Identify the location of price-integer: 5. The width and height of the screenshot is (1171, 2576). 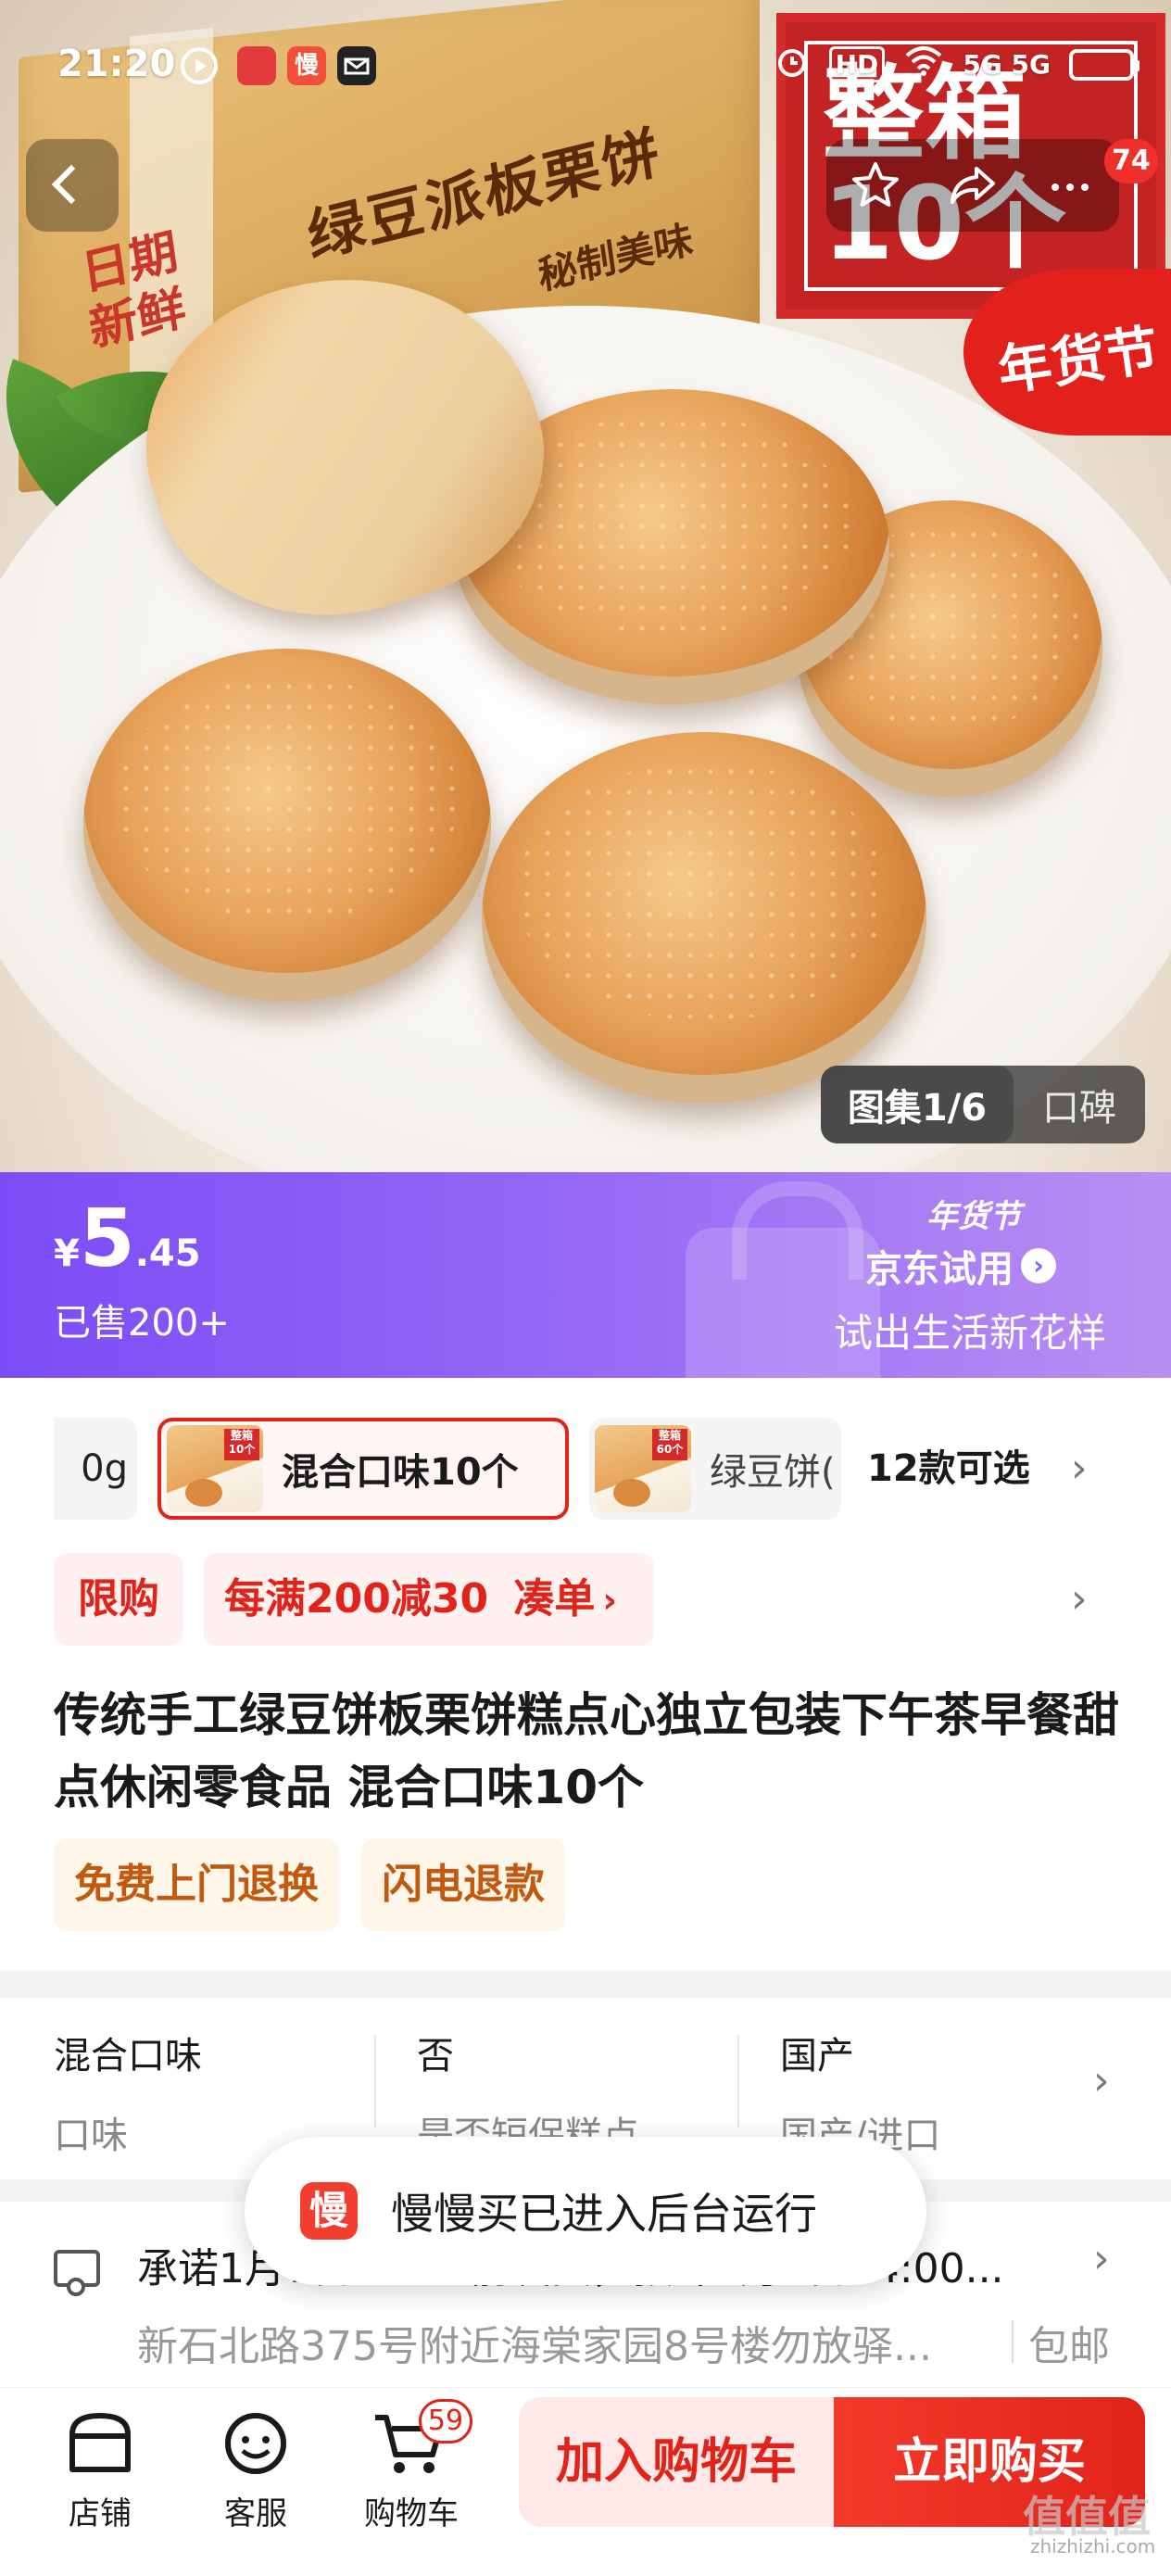
(107, 1239).